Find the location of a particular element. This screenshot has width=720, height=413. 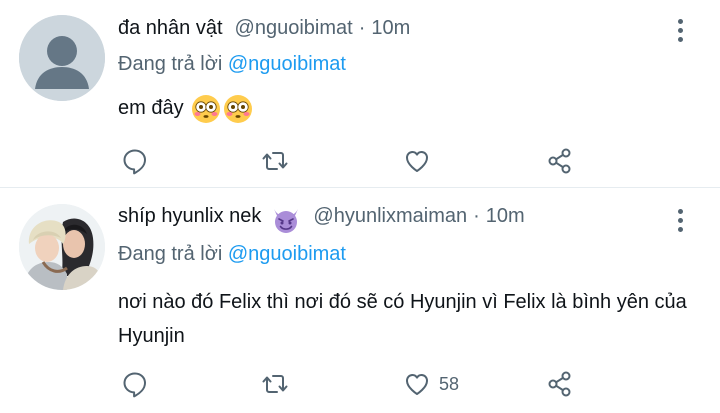

like-count: 58 is located at coordinates (449, 383).